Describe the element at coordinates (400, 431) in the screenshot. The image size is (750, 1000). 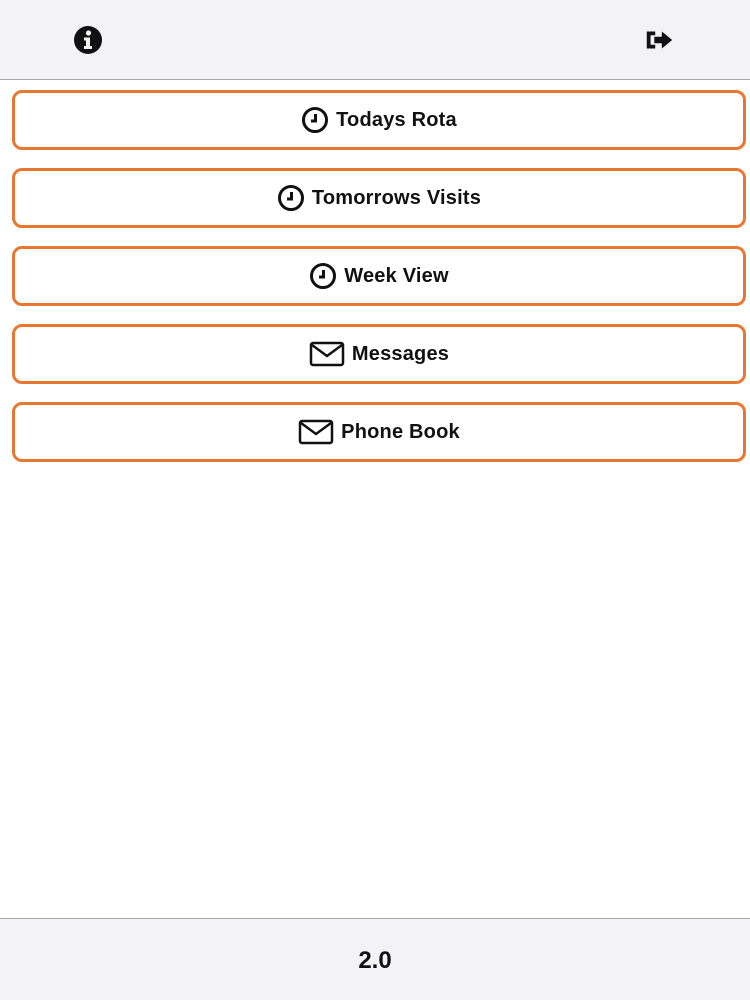
I see `phone-book-label: Phone Book` at that location.